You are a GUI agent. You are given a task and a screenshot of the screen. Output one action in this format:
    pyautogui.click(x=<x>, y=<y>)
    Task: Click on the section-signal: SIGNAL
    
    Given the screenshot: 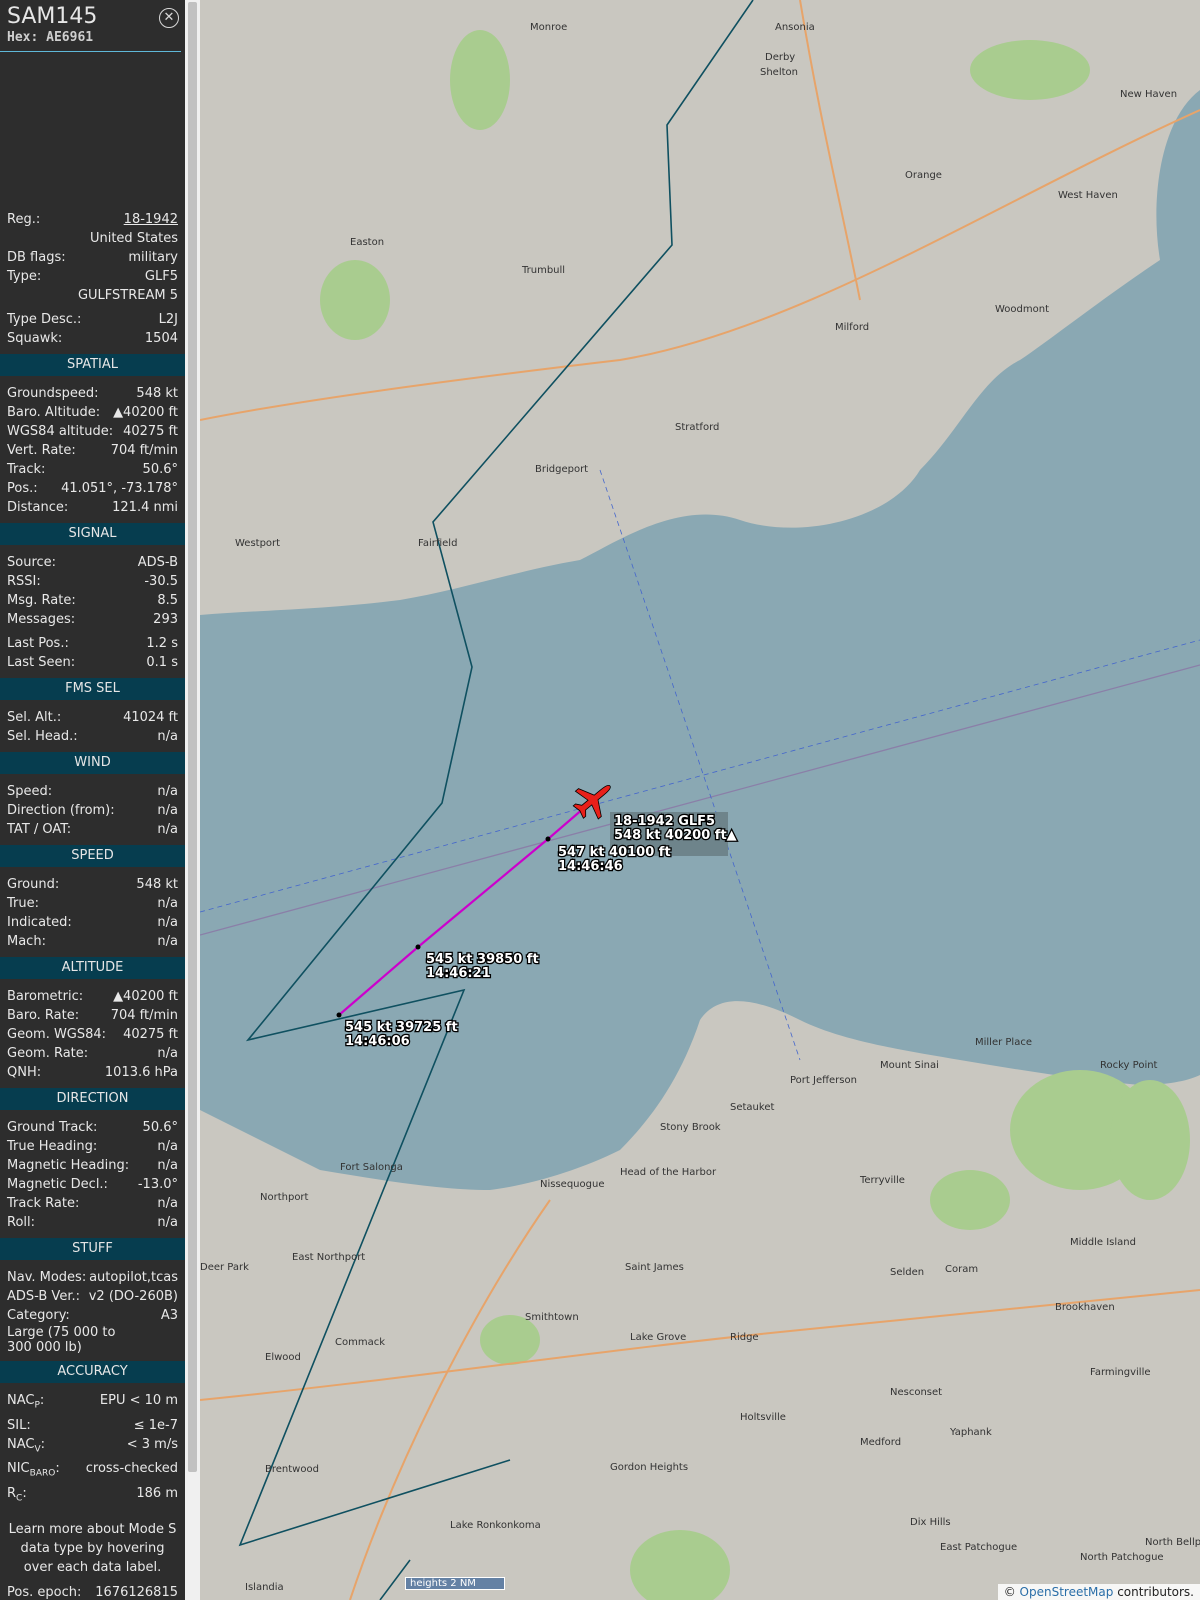 What is the action you would take?
    pyautogui.click(x=92, y=534)
    